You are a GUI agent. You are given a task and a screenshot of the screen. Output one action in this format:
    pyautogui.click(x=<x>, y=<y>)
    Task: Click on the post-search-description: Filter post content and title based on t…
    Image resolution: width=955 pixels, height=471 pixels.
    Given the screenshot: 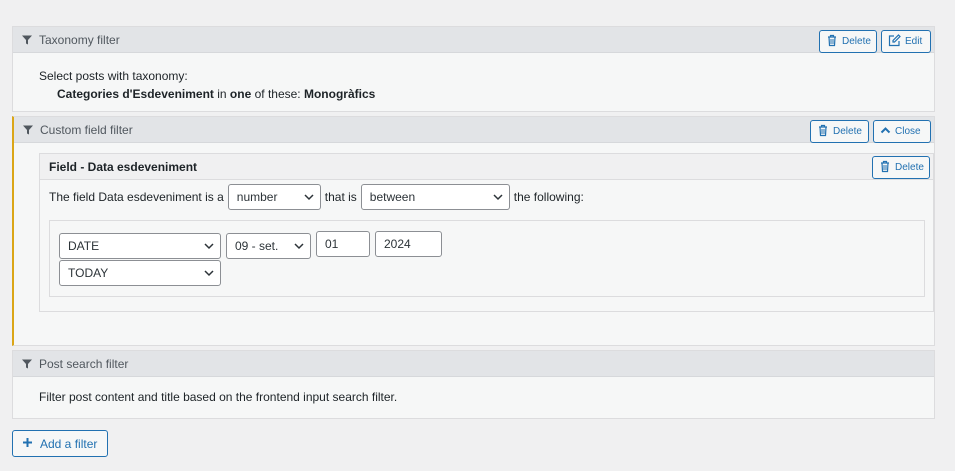 What is the action you would take?
    pyautogui.click(x=218, y=397)
    